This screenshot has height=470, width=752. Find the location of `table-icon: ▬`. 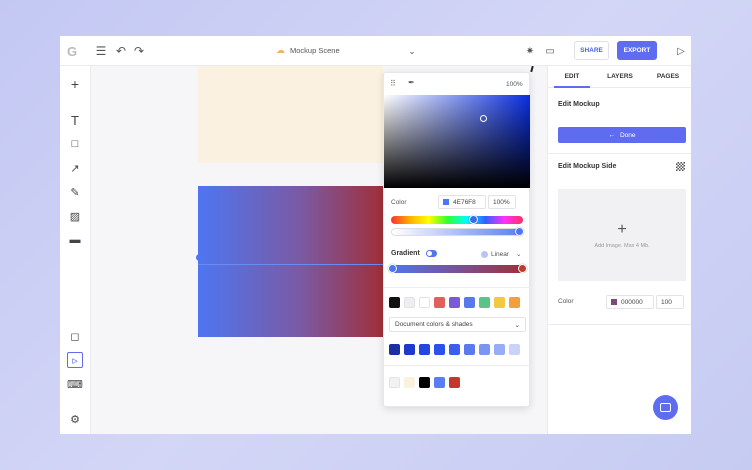

table-icon: ▬ is located at coordinates (75, 240).